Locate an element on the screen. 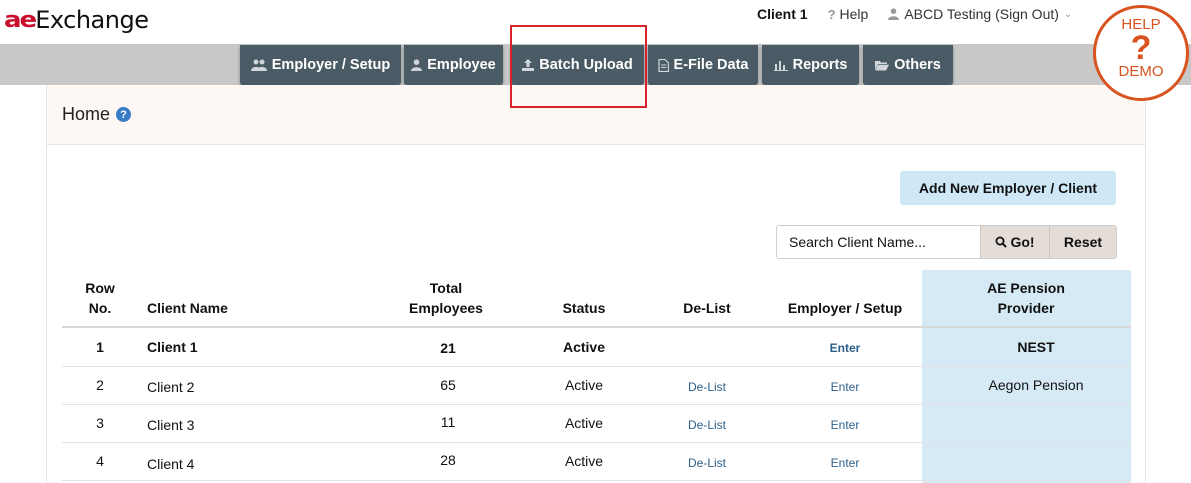 The image size is (1191, 483). cell-client-name: Client 3 is located at coordinates (170, 425).